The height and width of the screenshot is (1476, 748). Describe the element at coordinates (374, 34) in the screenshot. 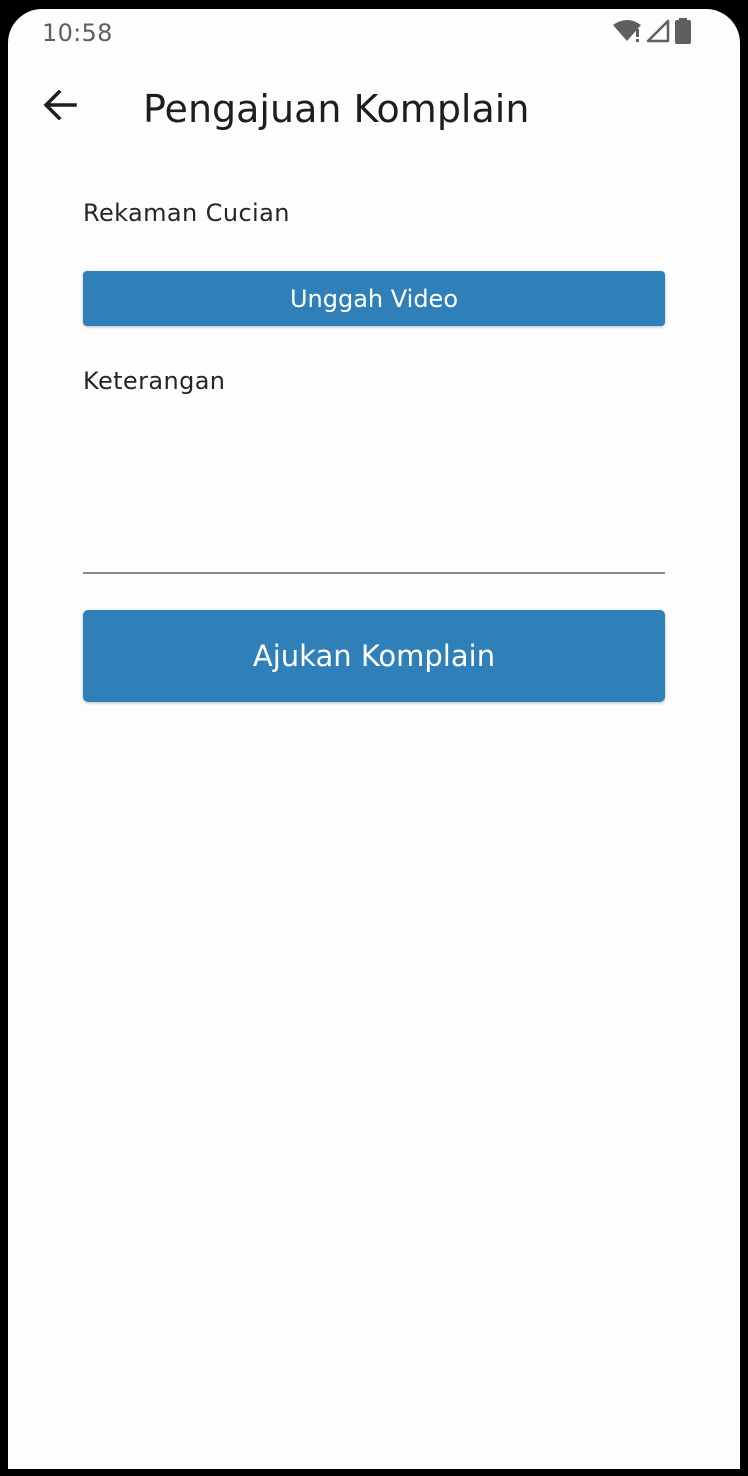

I see `status-bar: 10:58` at that location.